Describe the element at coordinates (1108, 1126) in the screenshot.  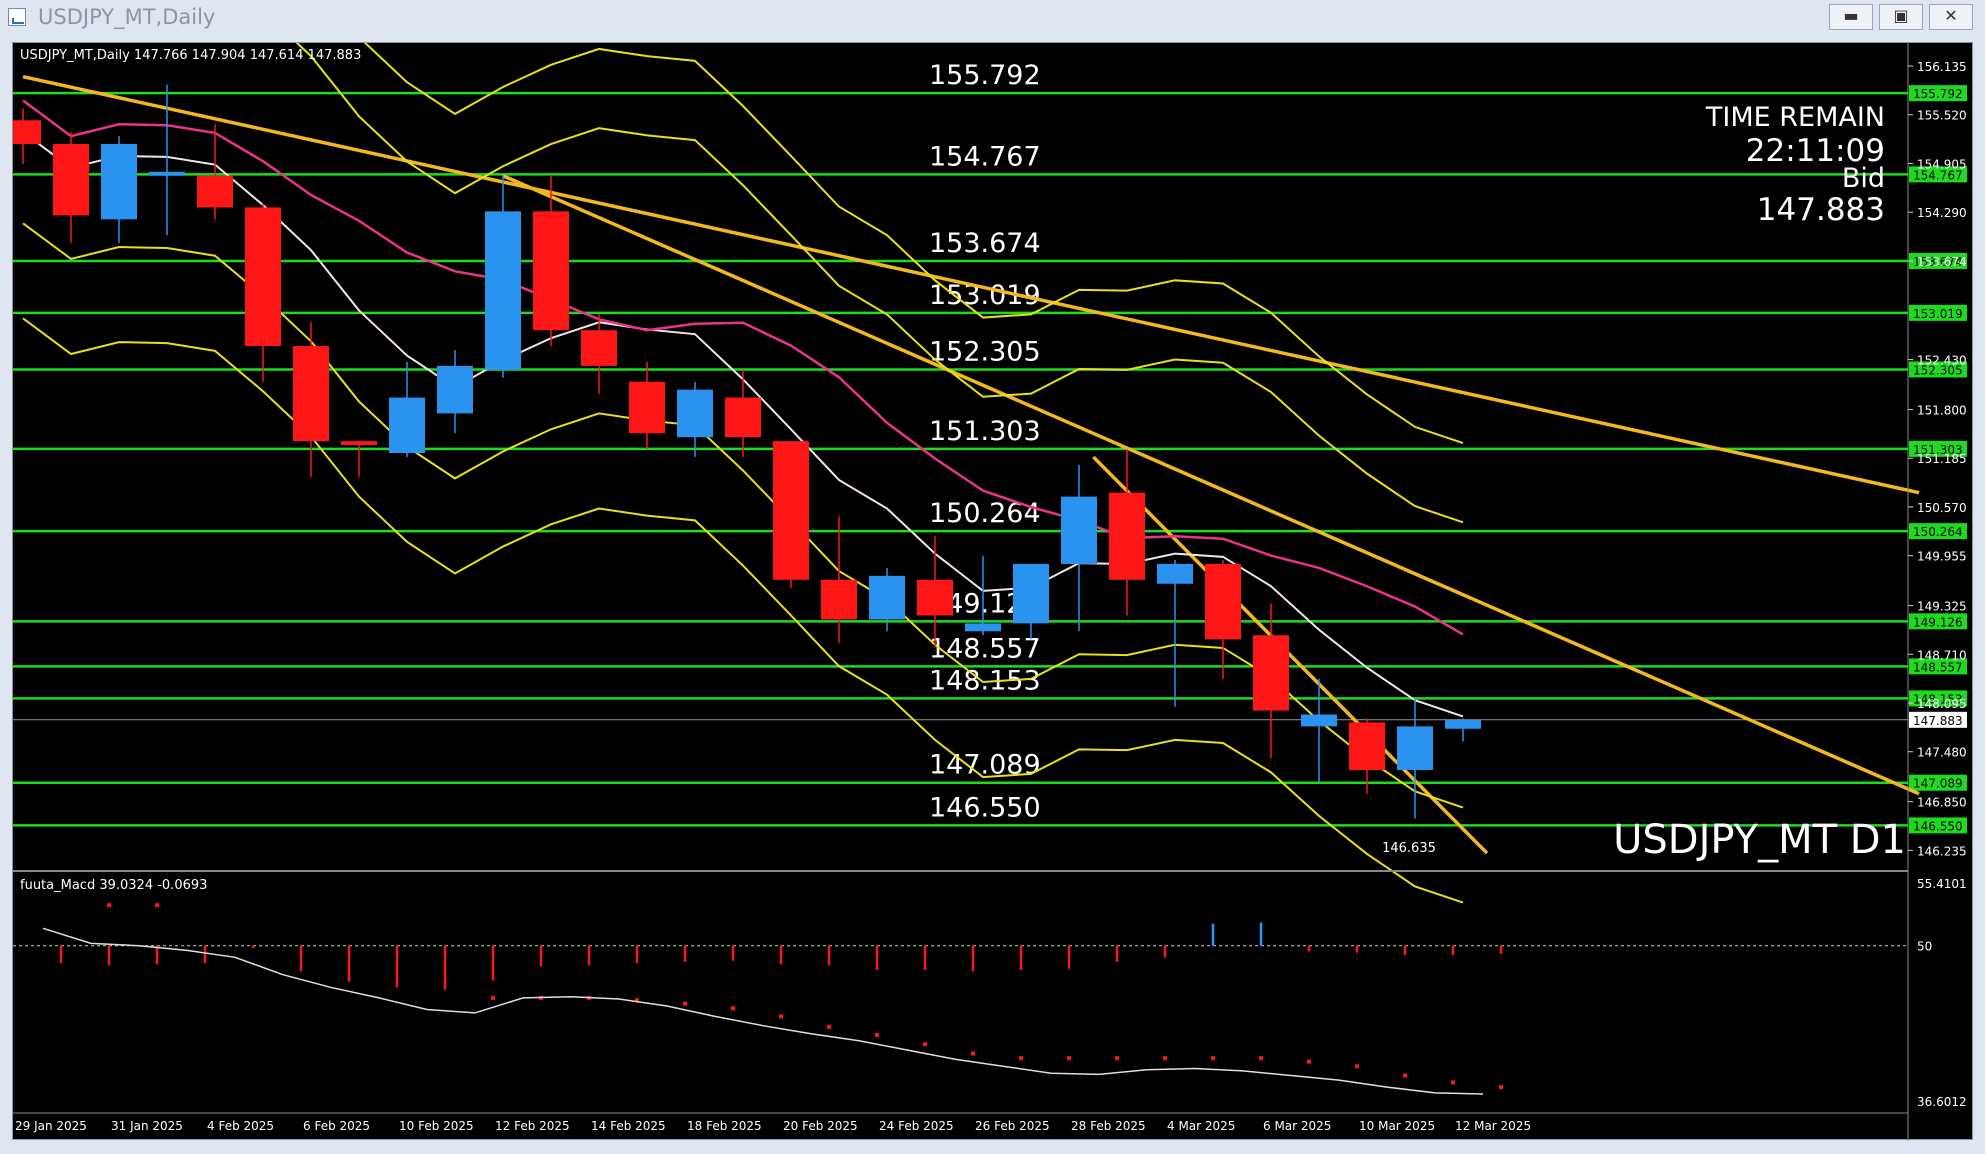
I see `date-label: 28 Feb 2025` at that location.